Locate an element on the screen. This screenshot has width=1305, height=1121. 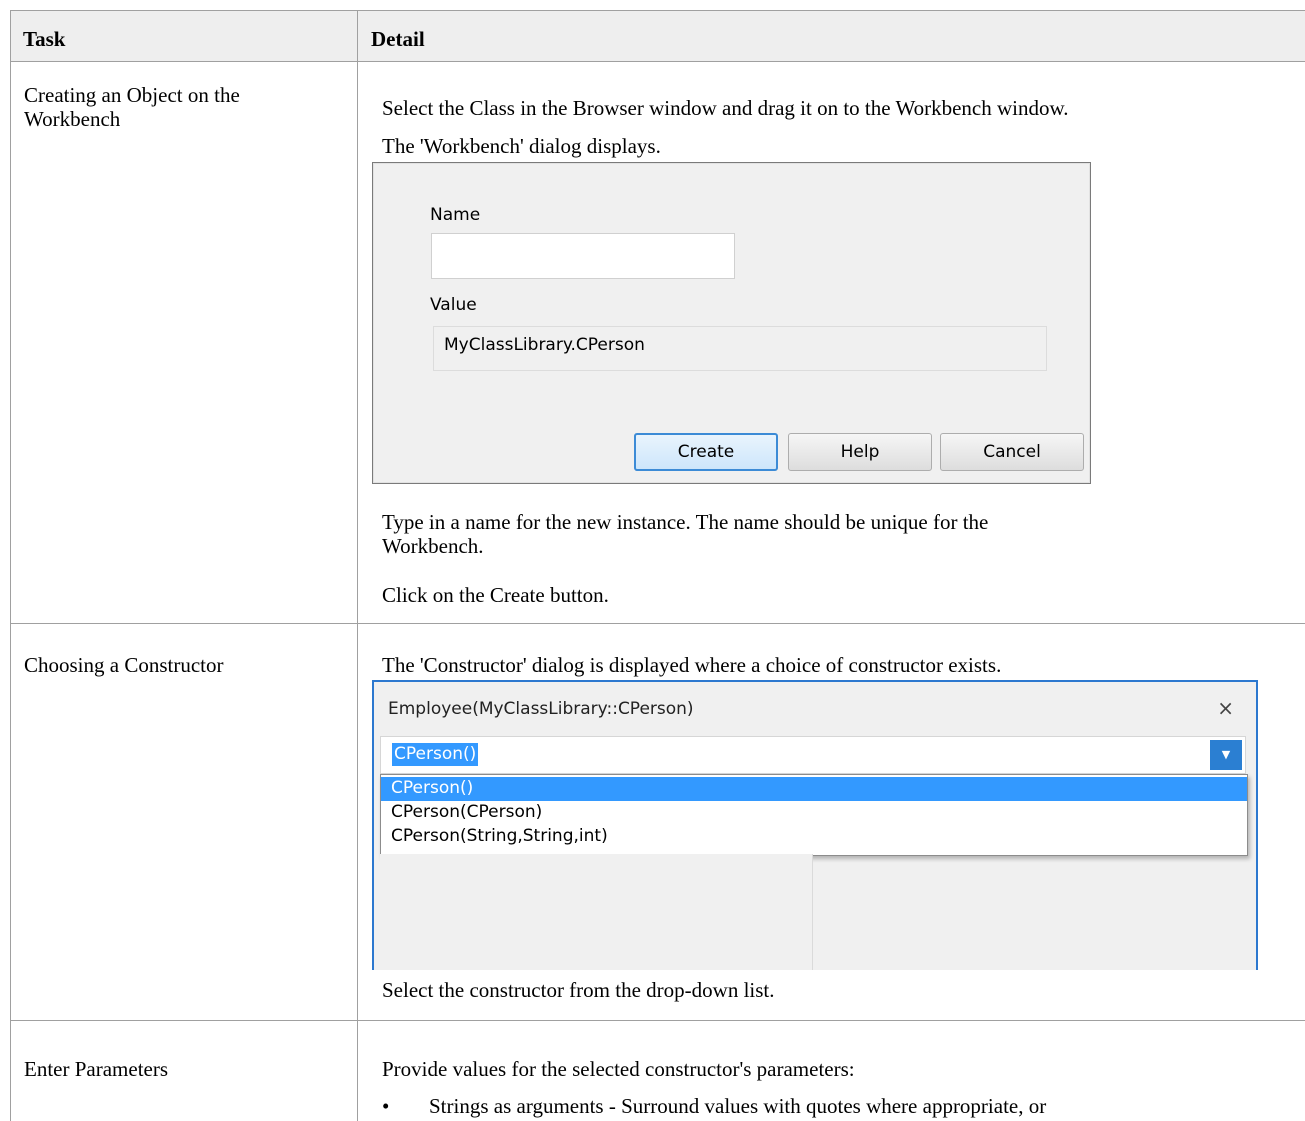
task-enter-parameters: Enter Parameters is located at coordinates (96, 1069).